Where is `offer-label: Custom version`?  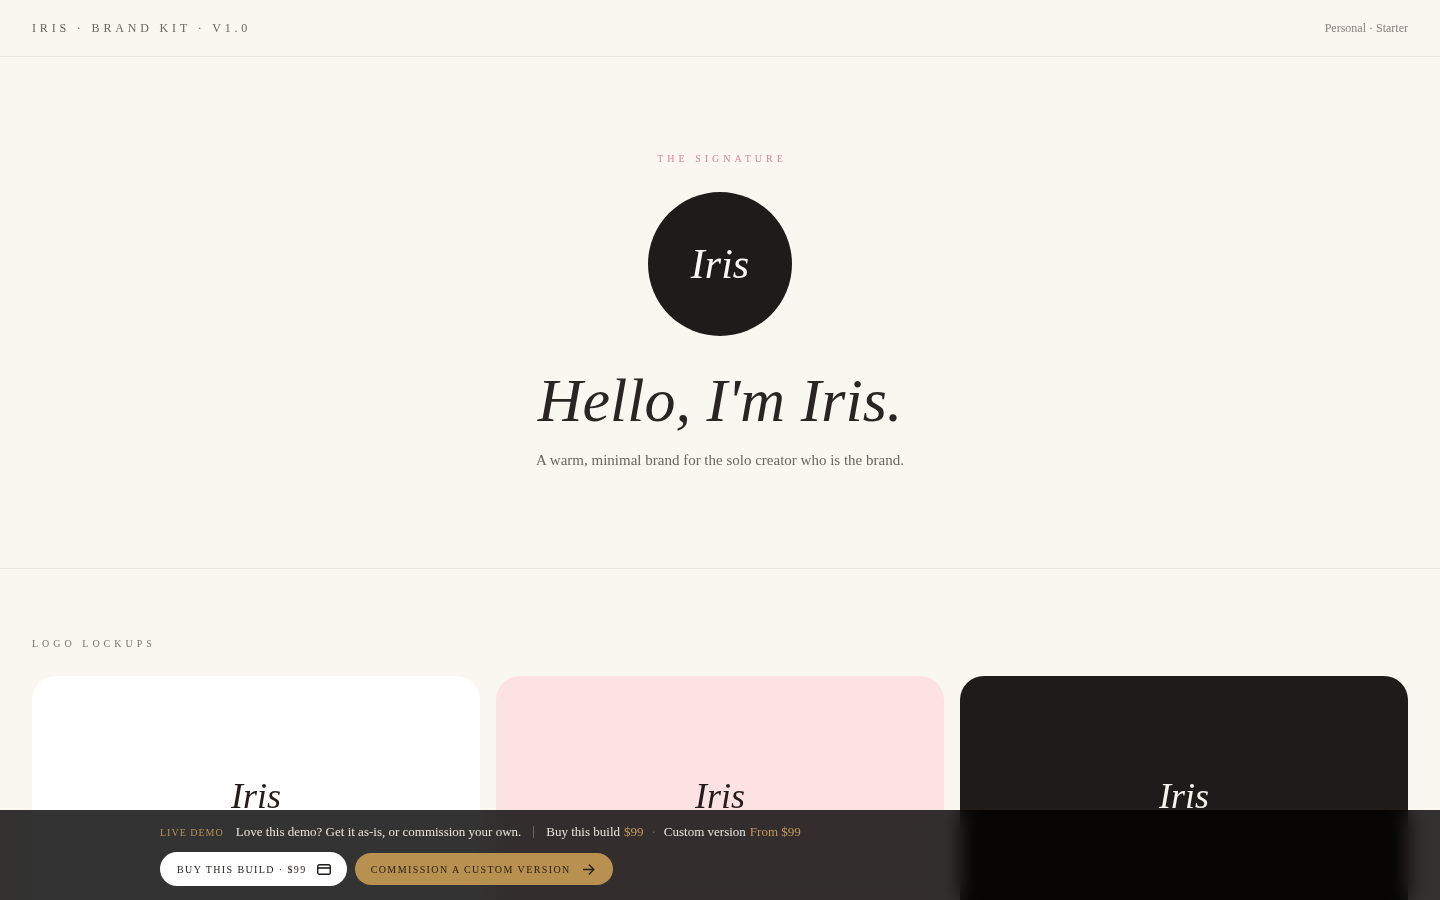
offer-label: Custom version is located at coordinates (704, 832).